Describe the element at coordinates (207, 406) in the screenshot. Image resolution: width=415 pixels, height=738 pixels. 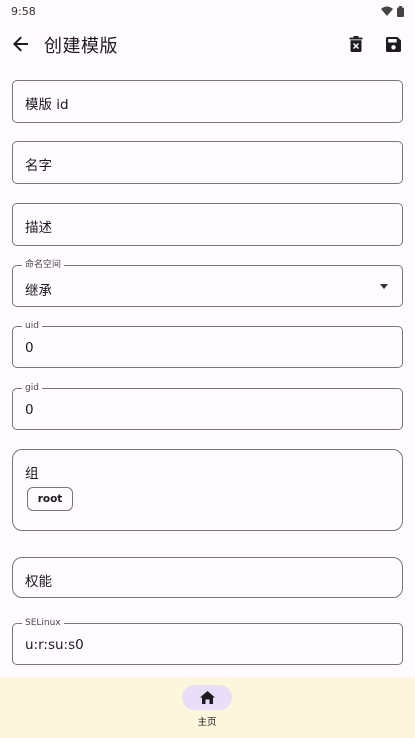
I see `gid-field: gid 0` at that location.